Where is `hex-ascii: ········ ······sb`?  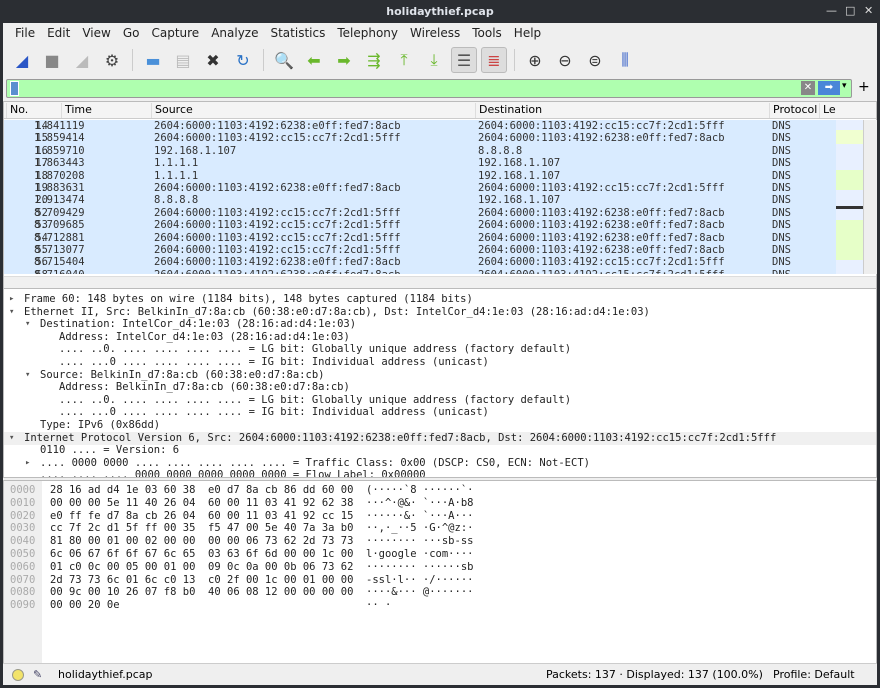
hex-ascii: ········ ······sb is located at coordinates (419, 567).